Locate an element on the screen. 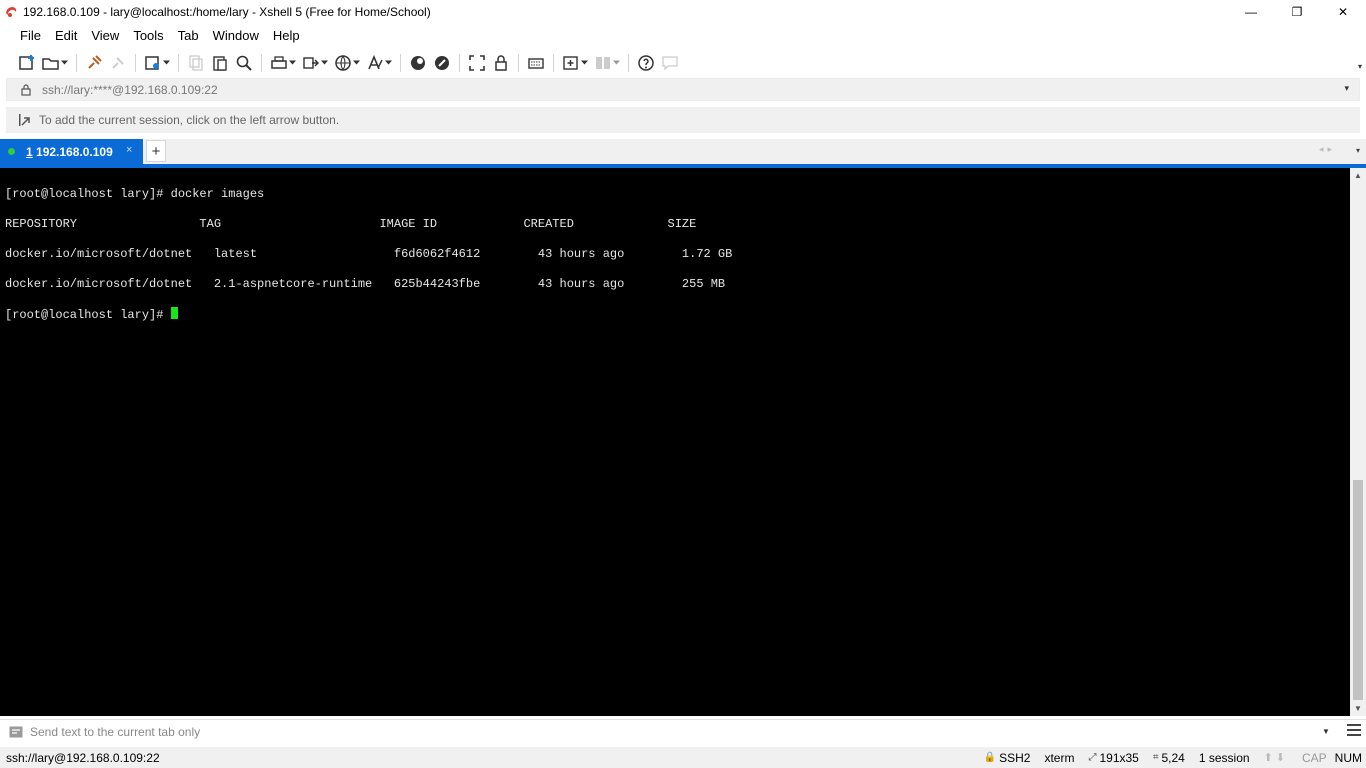 This screenshot has height=768, width=1366. menu-tools: Tools is located at coordinates (148, 36).